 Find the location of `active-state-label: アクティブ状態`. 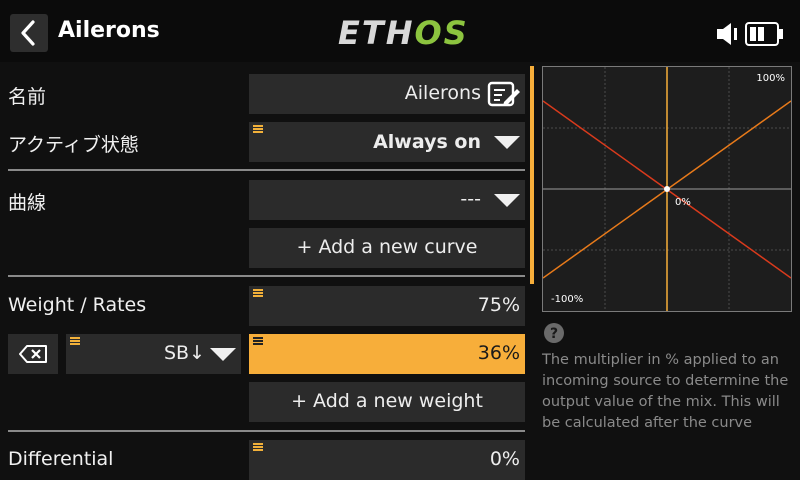

active-state-label: アクティブ状態 is located at coordinates (73, 145).